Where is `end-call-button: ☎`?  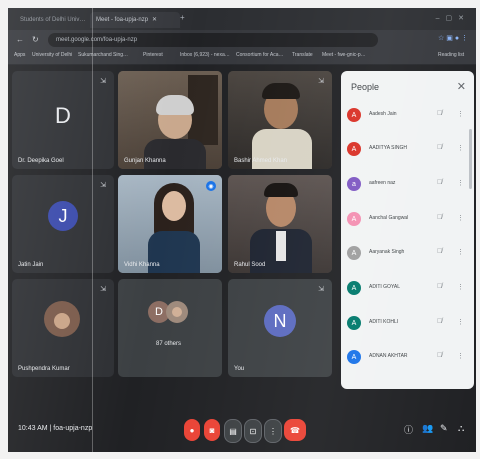
end-call-button: ☎ is located at coordinates (295, 430).